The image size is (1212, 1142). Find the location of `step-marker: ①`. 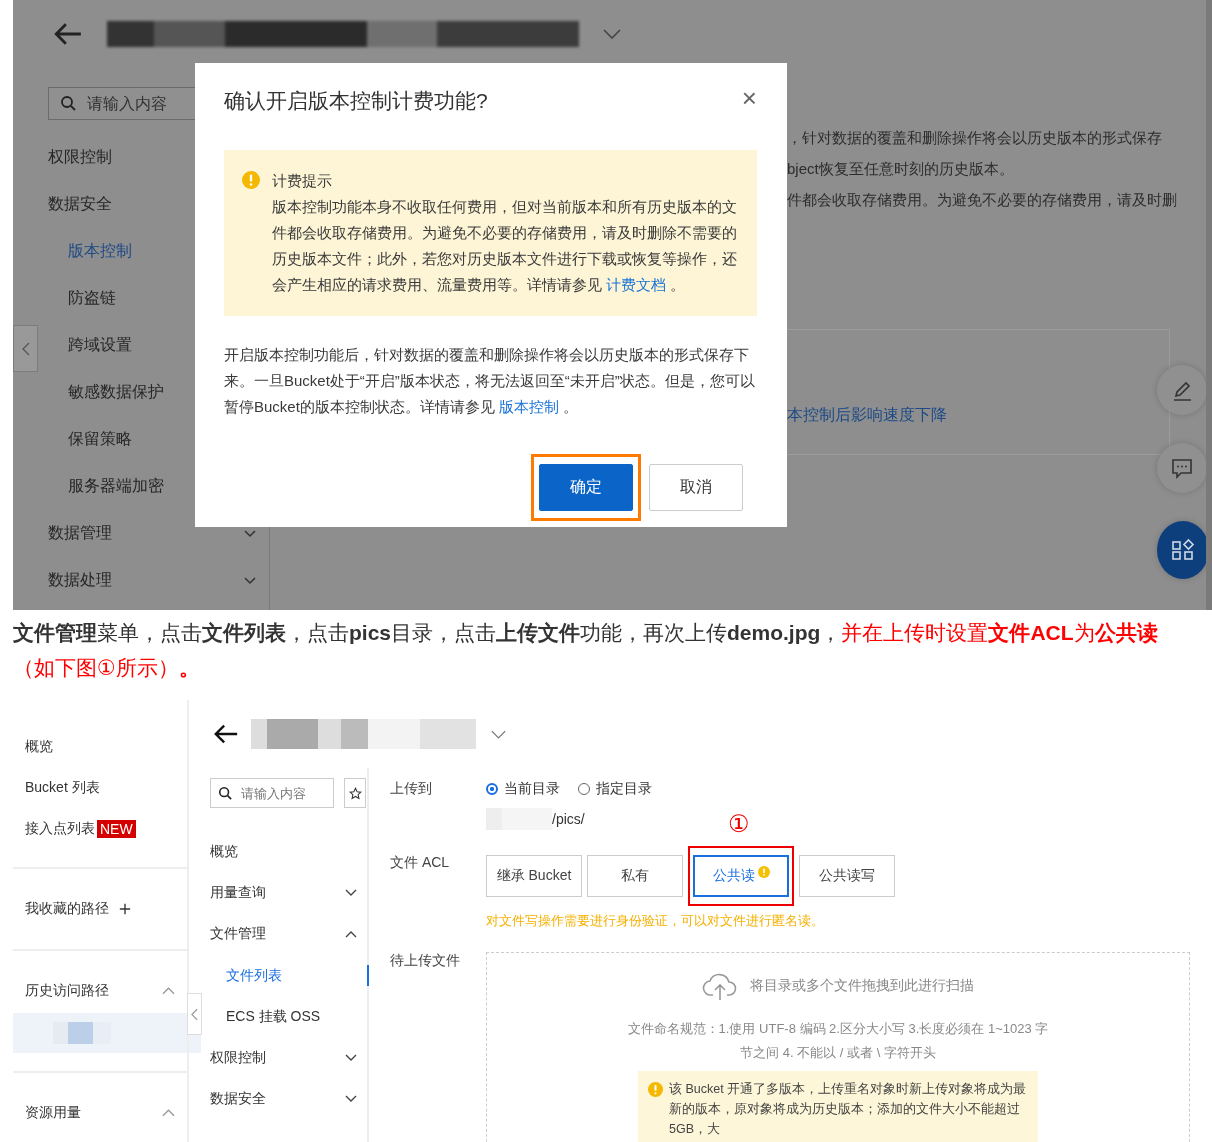

step-marker: ① is located at coordinates (739, 824).